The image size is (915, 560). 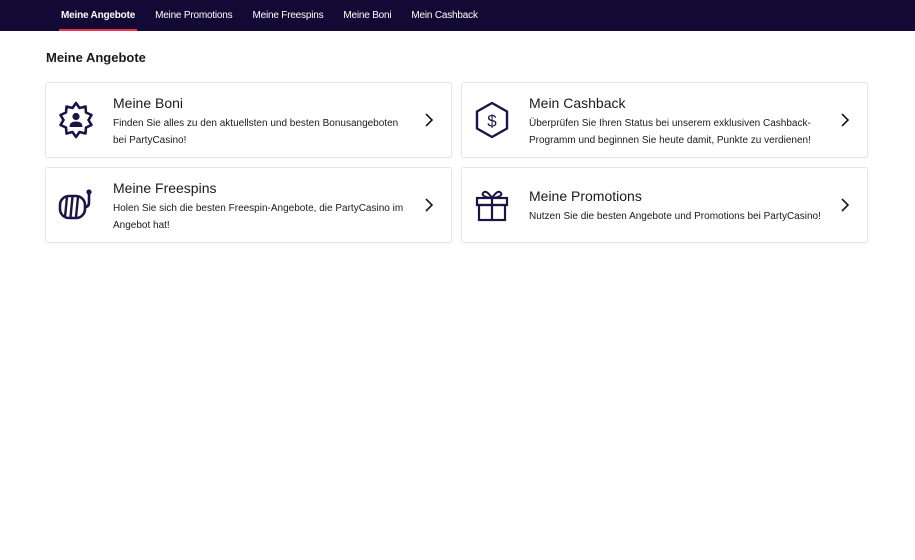 What do you see at coordinates (444, 15) in the screenshot?
I see `tab-mein-cashback: Mein Cashback` at bounding box center [444, 15].